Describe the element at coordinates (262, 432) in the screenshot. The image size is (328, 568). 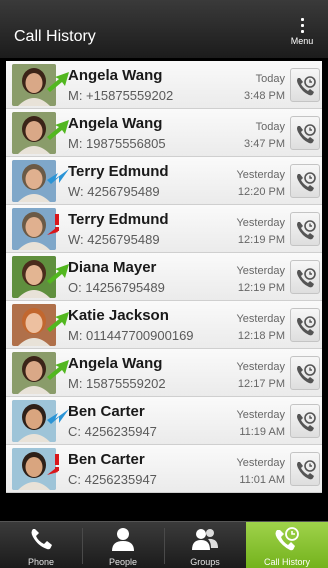
I see `call-time: 11:19 AM` at that location.